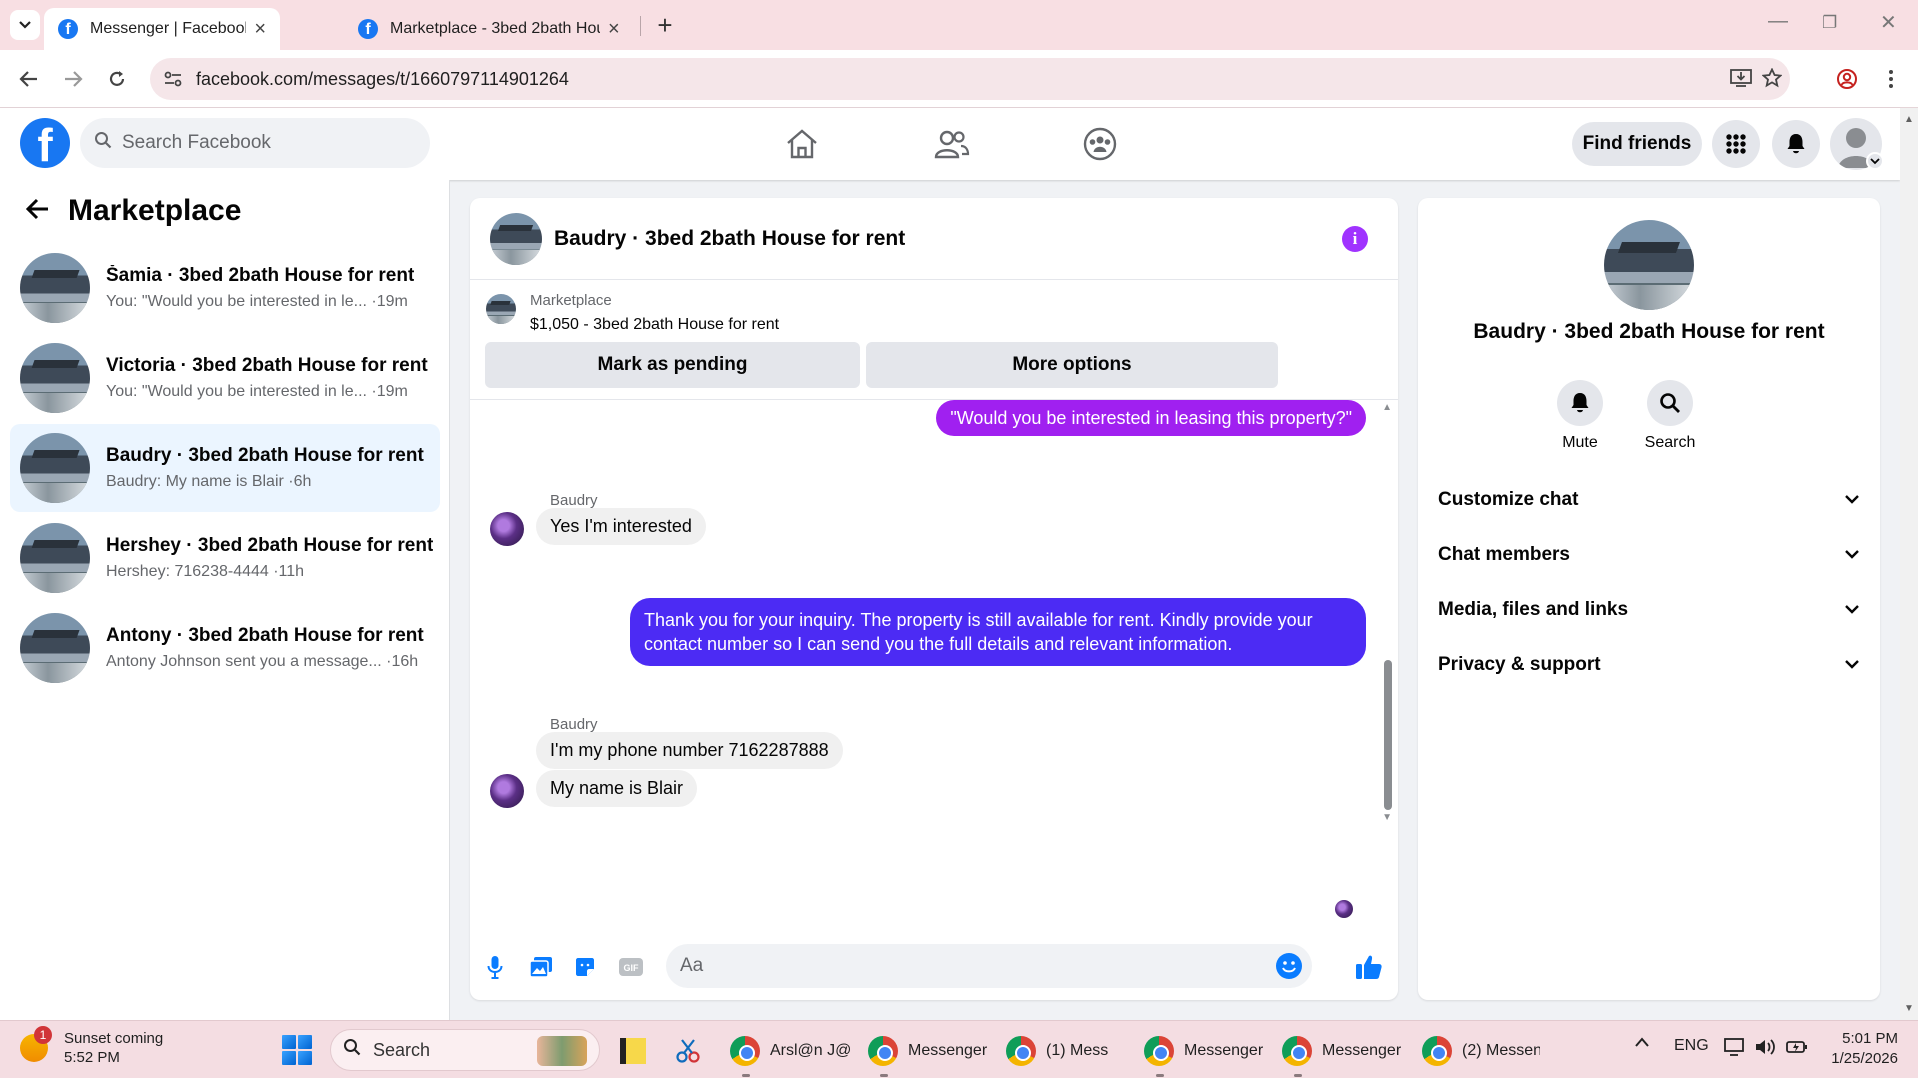 This screenshot has width=1918, height=1078. What do you see at coordinates (1772, 80) in the screenshot?
I see `bookmark-star-icon` at bounding box center [1772, 80].